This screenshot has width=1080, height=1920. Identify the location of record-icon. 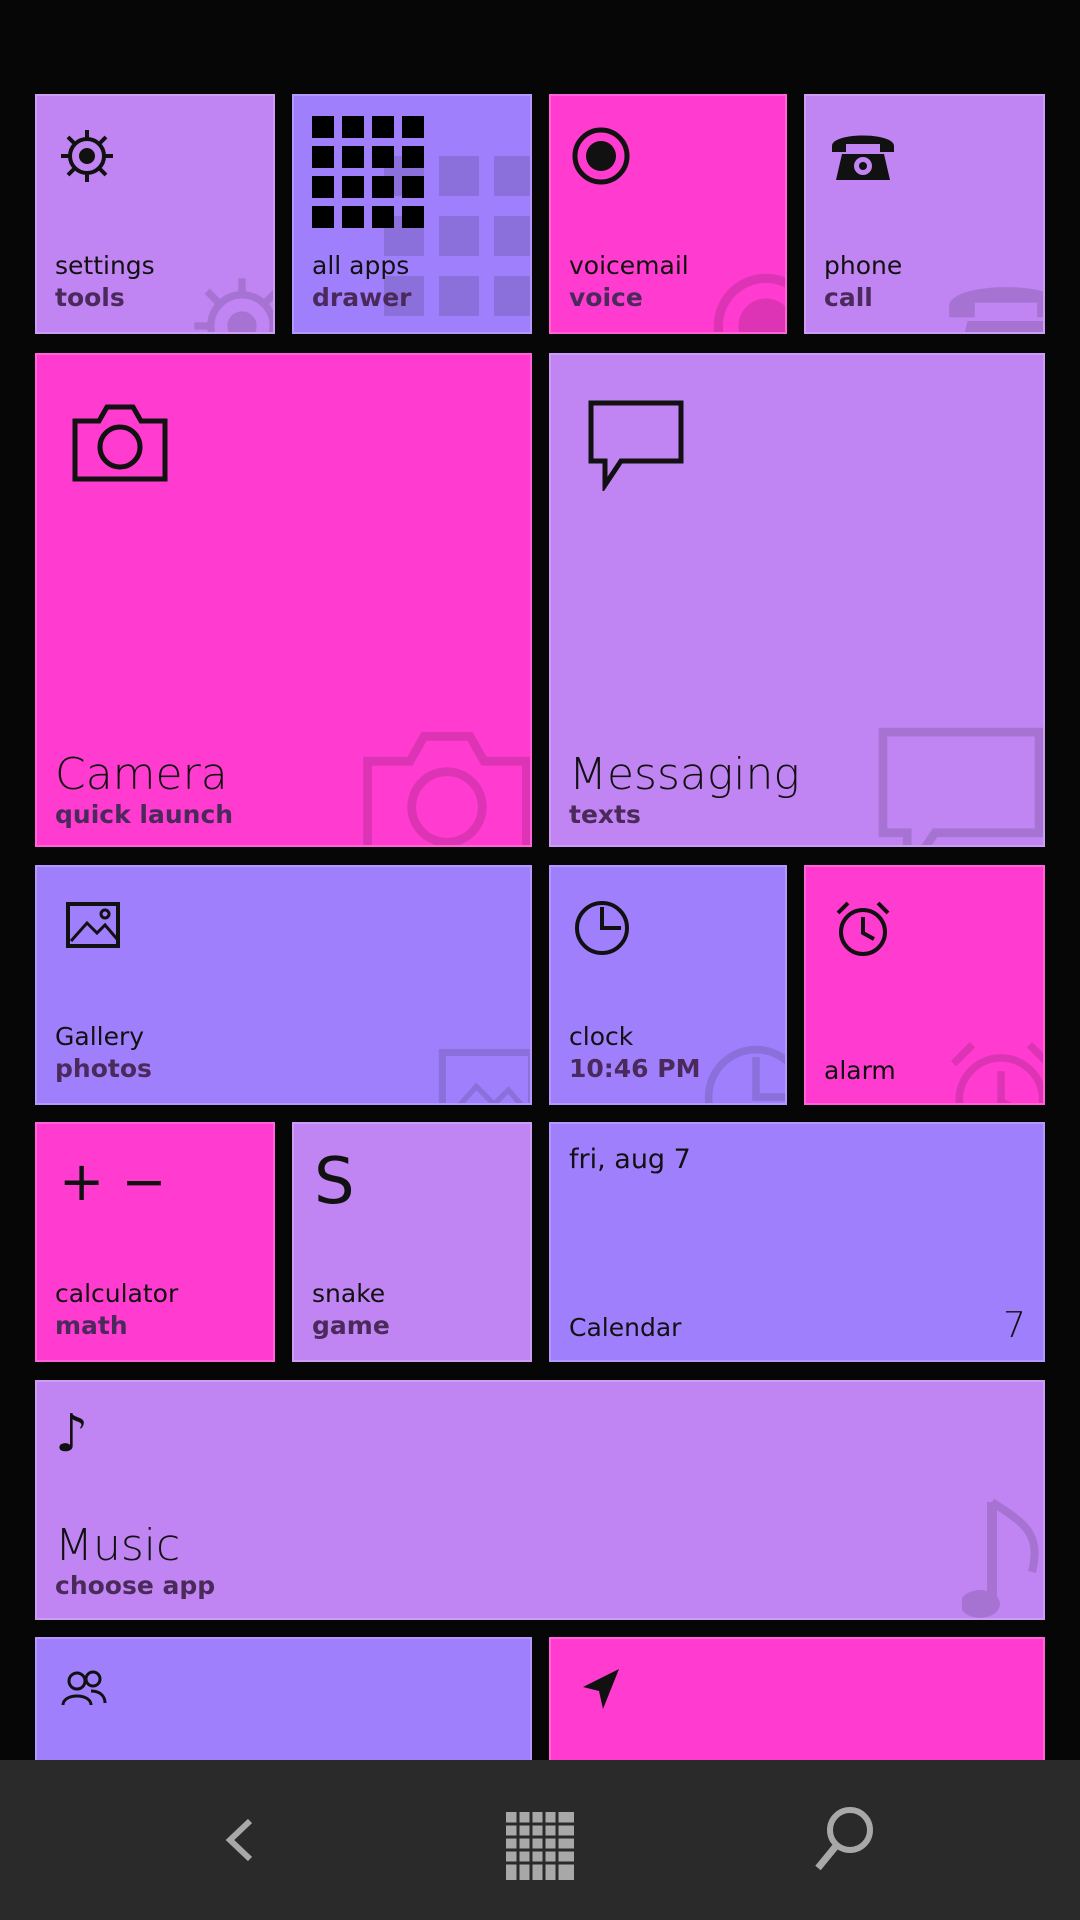
(601, 156).